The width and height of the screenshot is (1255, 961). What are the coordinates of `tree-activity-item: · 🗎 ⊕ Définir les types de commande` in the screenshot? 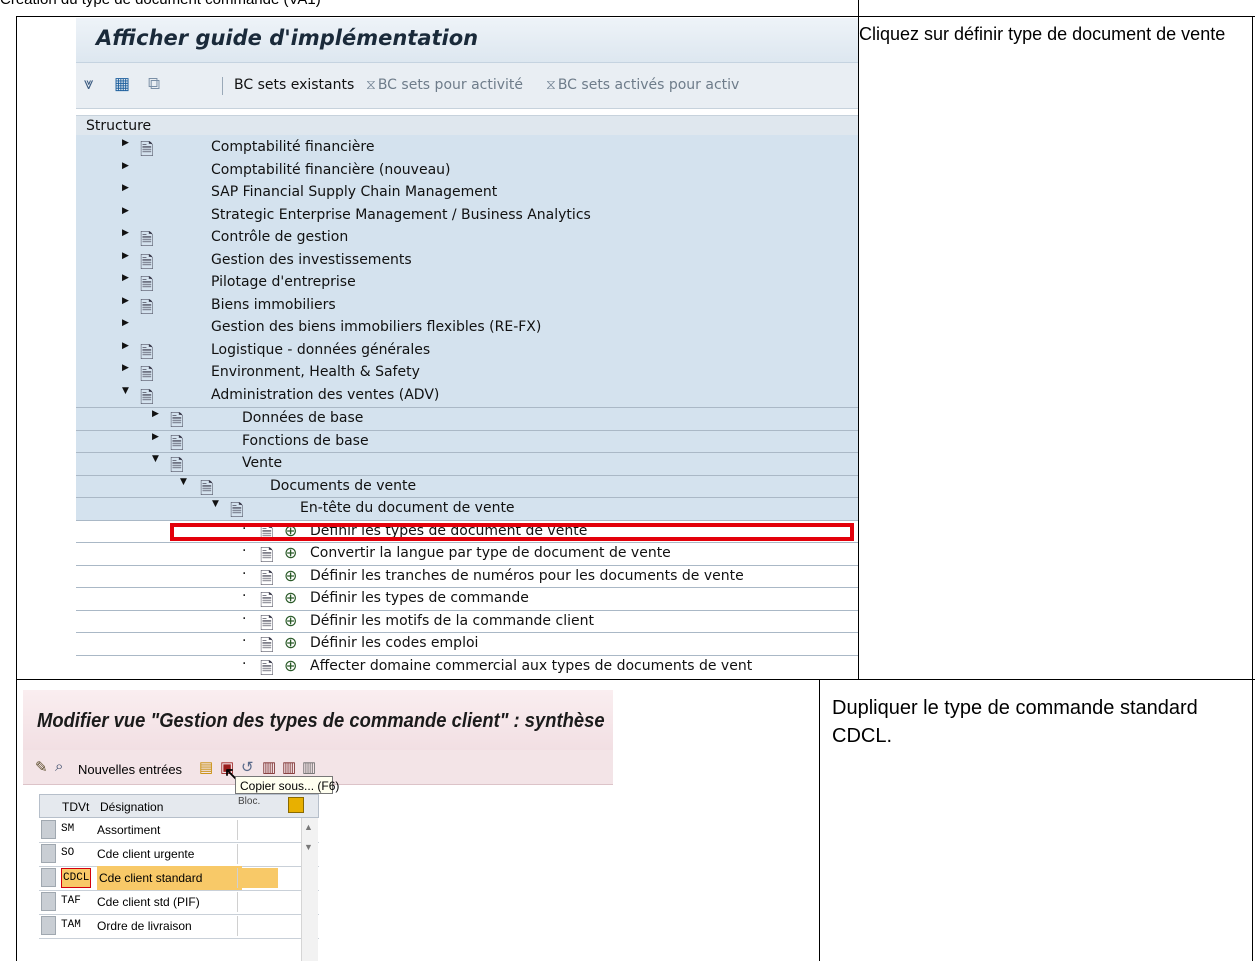 It's located at (467, 599).